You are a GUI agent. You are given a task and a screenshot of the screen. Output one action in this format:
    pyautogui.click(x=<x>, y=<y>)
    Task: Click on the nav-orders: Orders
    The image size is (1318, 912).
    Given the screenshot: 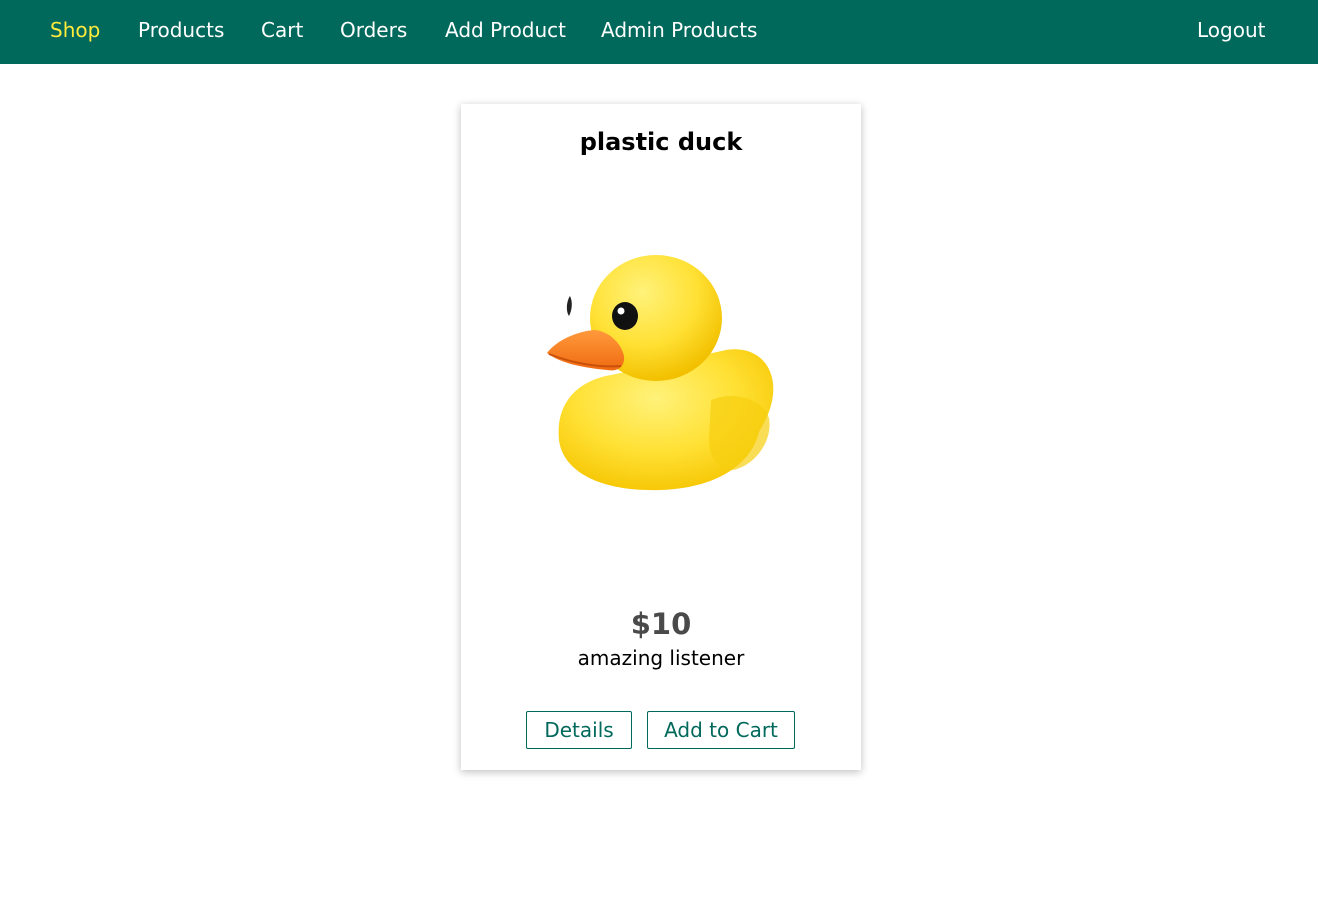 What is the action you would take?
    pyautogui.click(x=373, y=30)
    